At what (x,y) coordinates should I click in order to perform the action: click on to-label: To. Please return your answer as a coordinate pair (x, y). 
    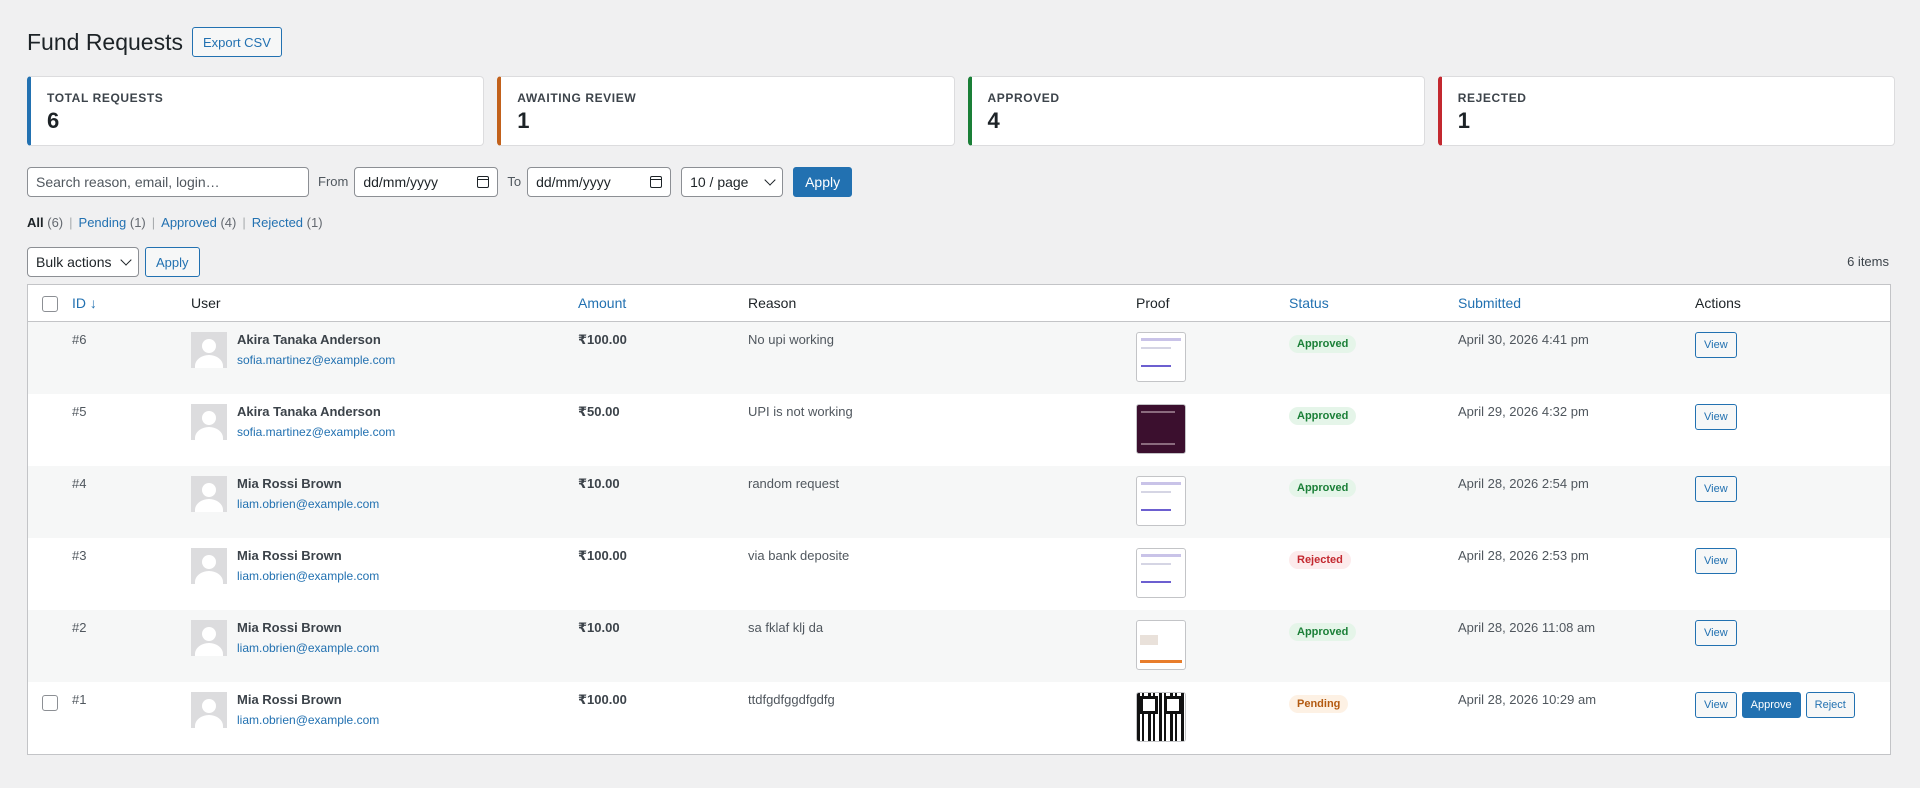
    Looking at the image, I should click on (514, 181).